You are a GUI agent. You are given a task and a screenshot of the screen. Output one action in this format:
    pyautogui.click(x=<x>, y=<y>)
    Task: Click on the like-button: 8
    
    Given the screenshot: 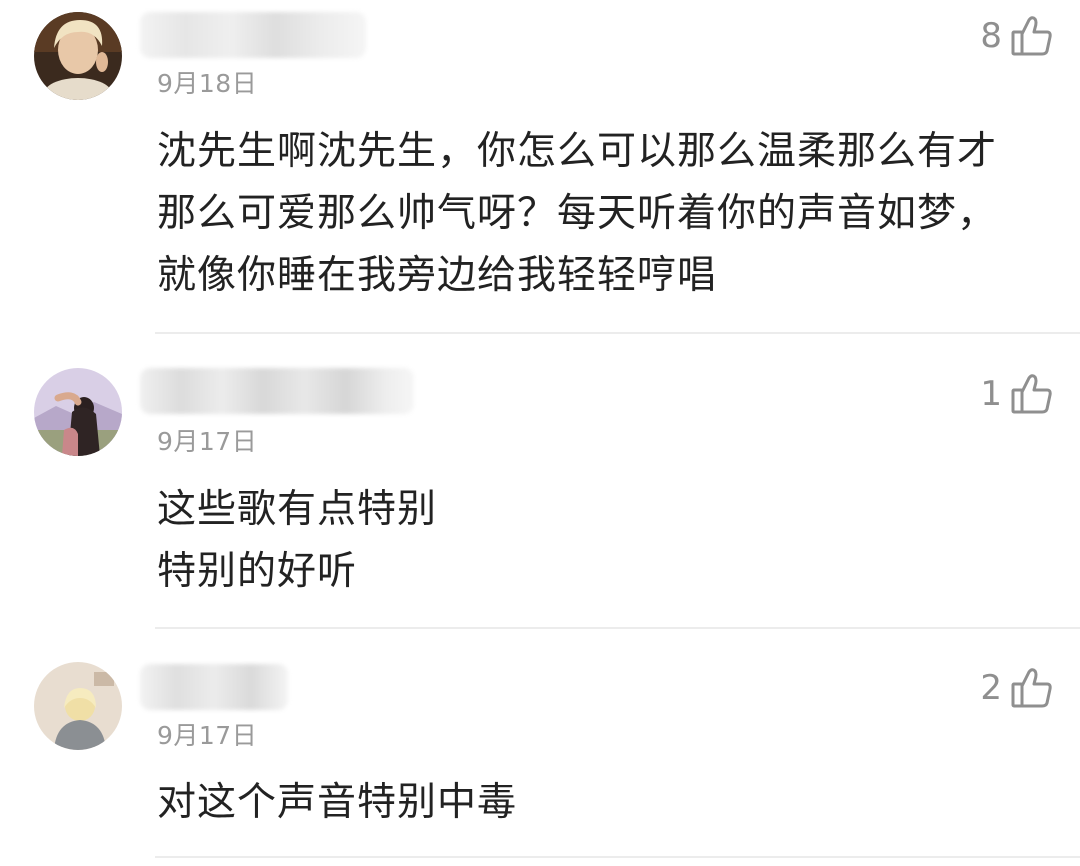 What is the action you would take?
    pyautogui.click(x=1017, y=36)
    